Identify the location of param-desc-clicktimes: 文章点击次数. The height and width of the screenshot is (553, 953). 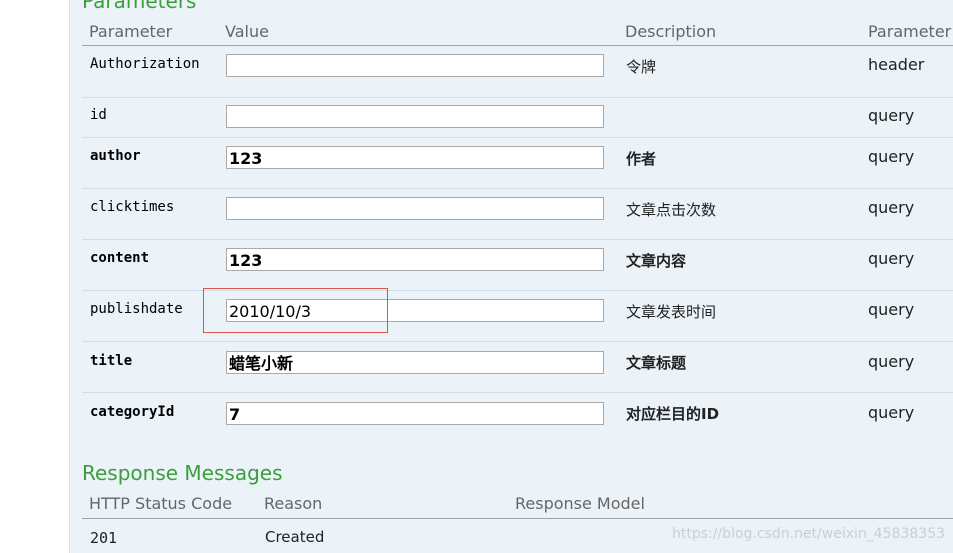
(671, 210).